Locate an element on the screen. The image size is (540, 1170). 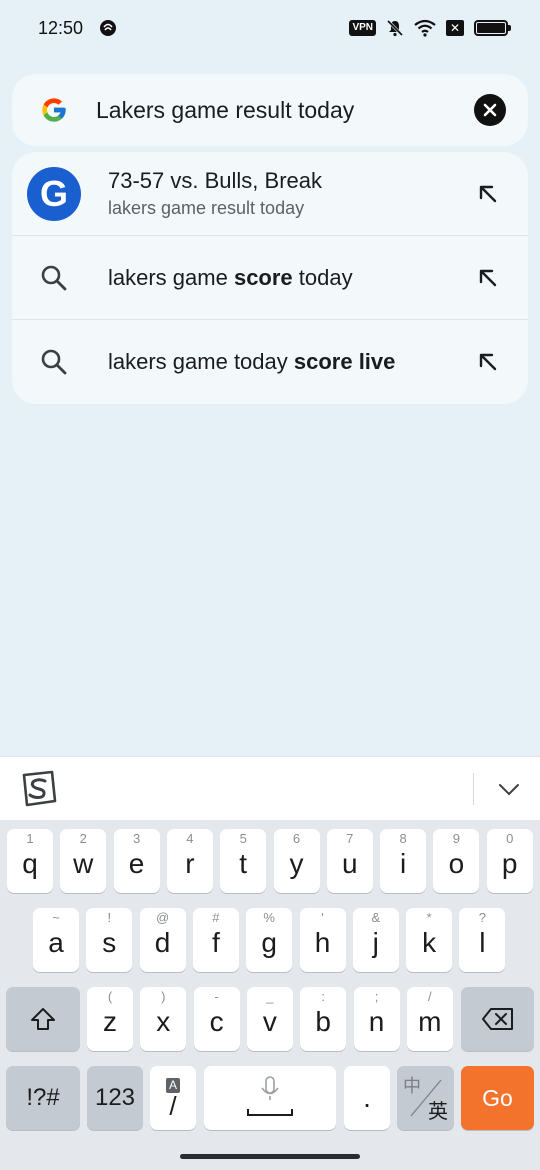
shift-icon is located at coordinates (43, 1019).